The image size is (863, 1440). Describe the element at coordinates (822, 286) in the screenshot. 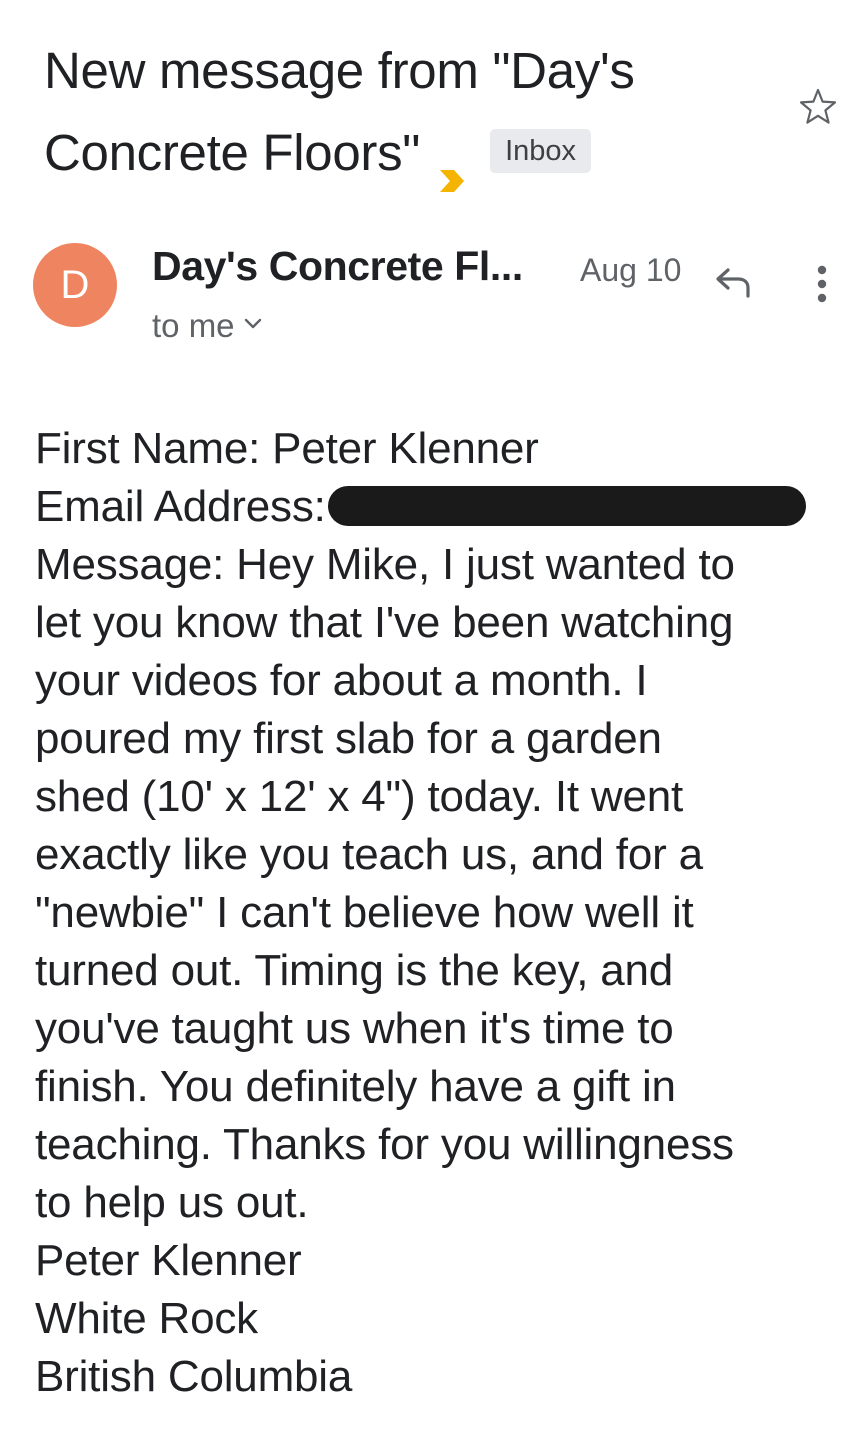

I see `more-vert-icon` at that location.